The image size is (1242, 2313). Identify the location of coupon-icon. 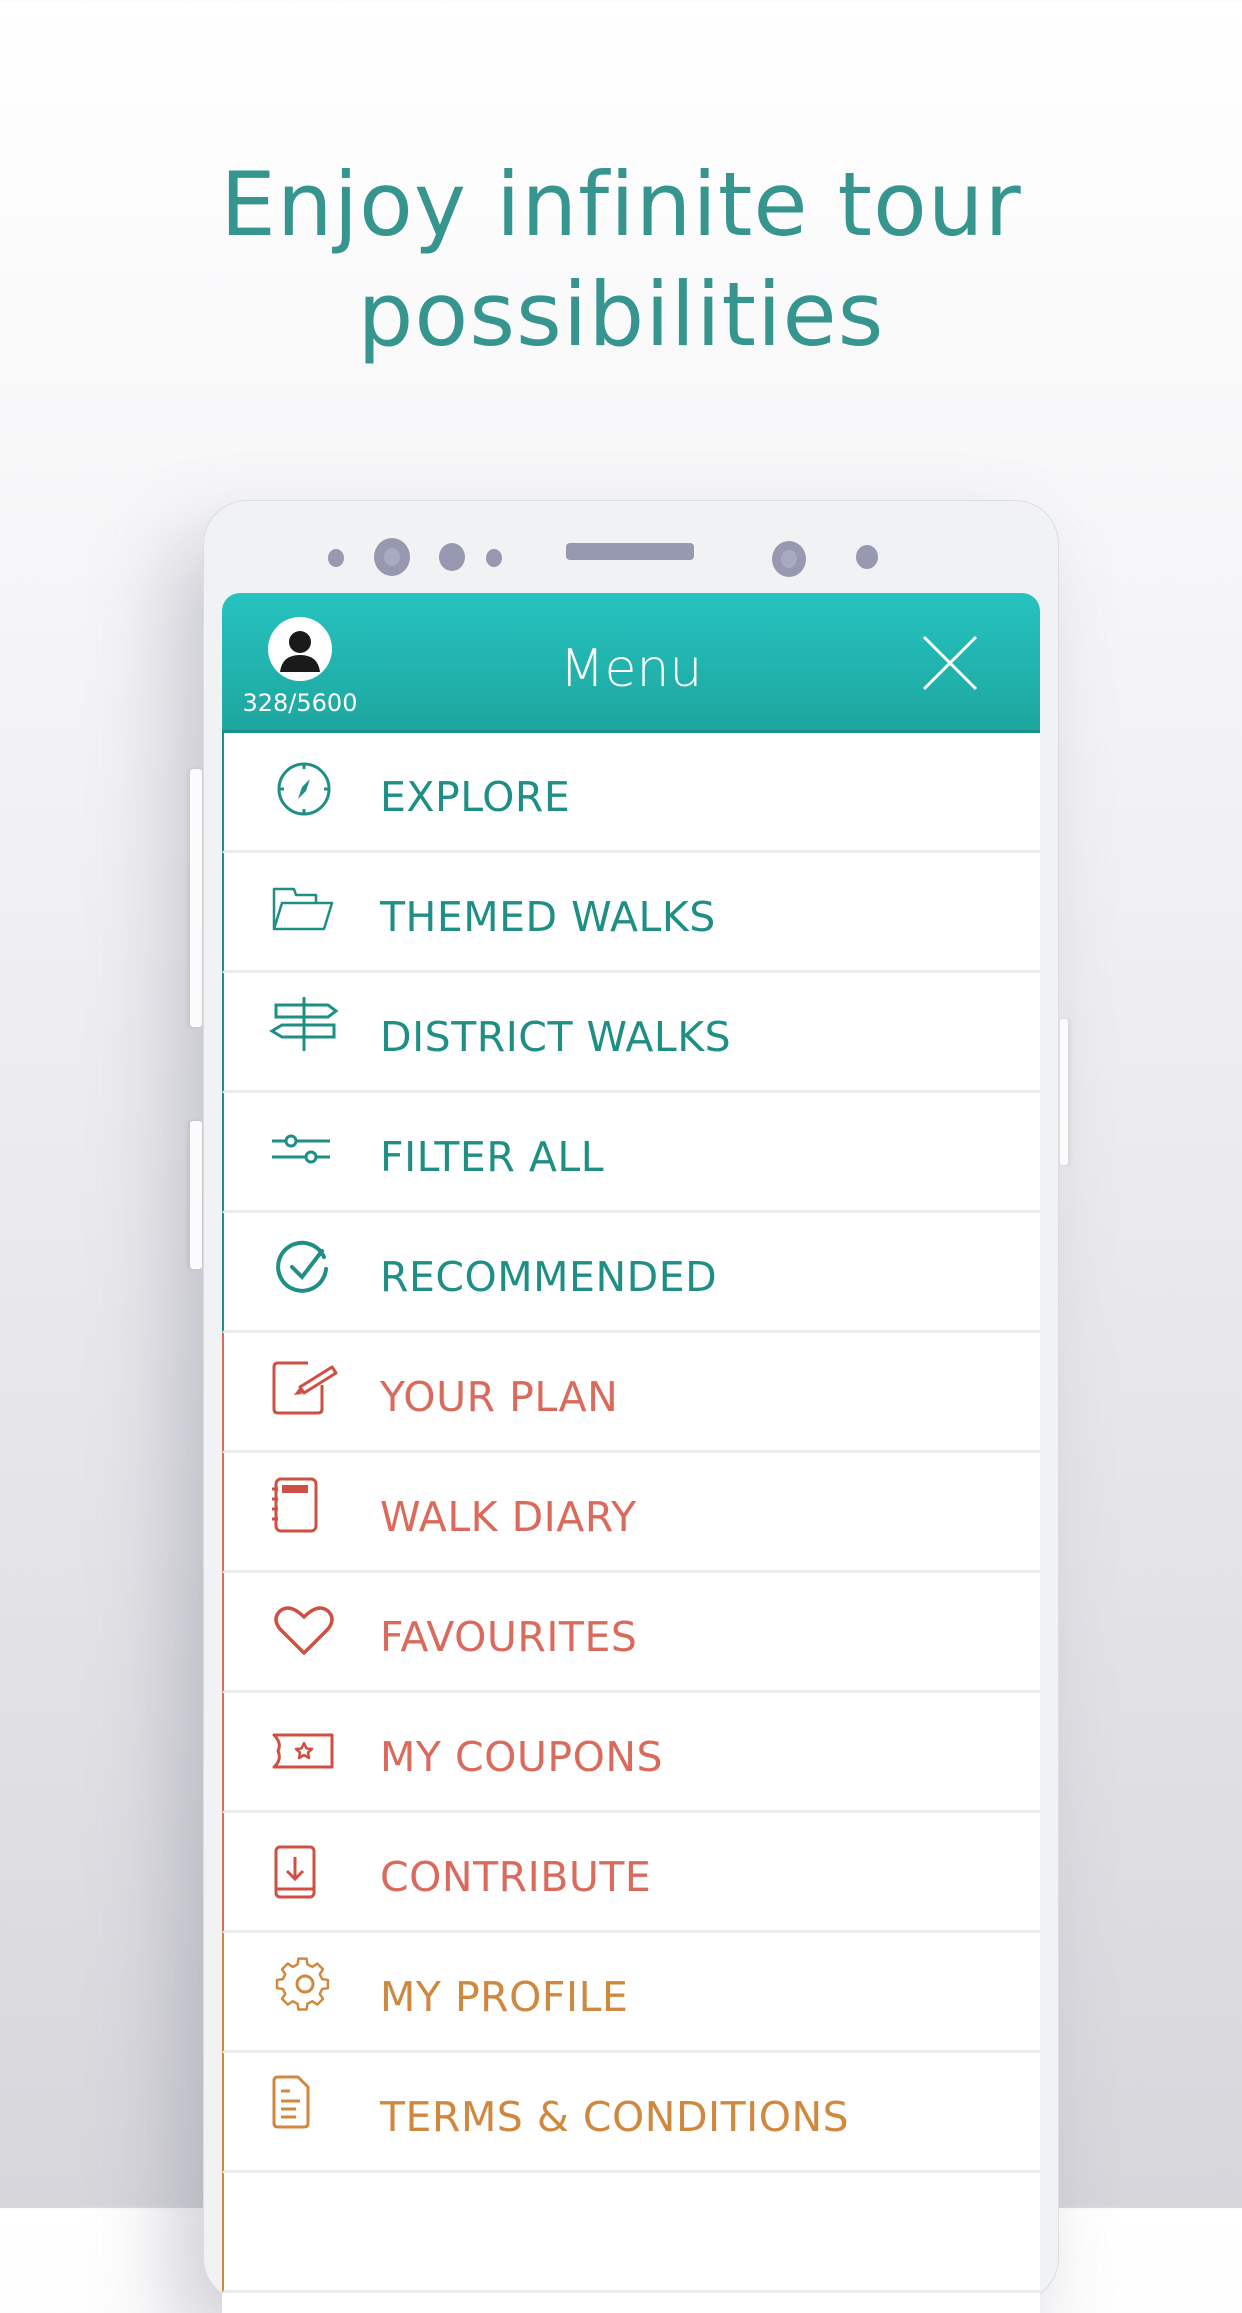
(304, 1749).